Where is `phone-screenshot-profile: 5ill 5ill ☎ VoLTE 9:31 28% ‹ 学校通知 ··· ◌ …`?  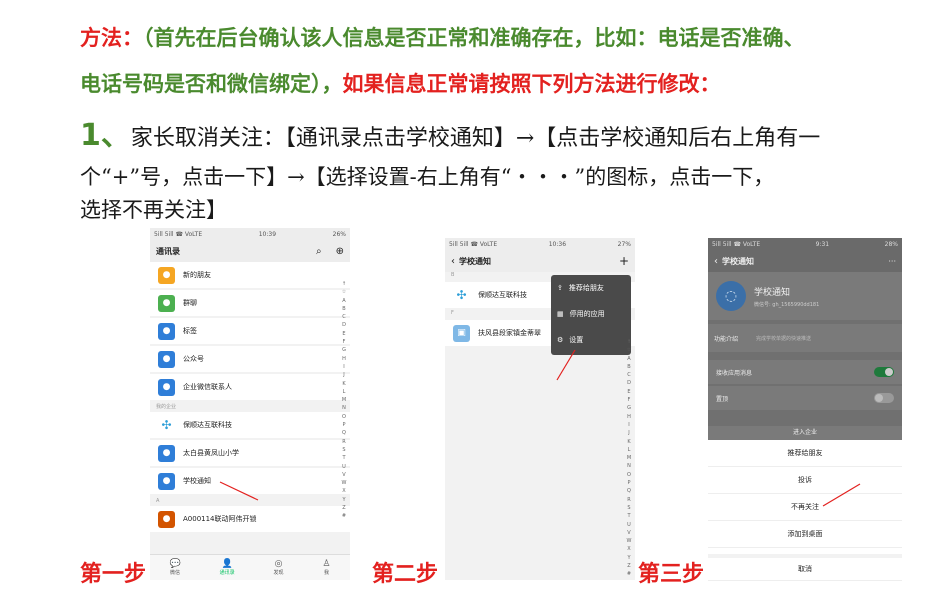
phone-screenshot-profile: 5ill 5ill ☎ VoLTE 9:31 28% ‹ 学校通知 ··· ◌ … is located at coordinates (805, 410).